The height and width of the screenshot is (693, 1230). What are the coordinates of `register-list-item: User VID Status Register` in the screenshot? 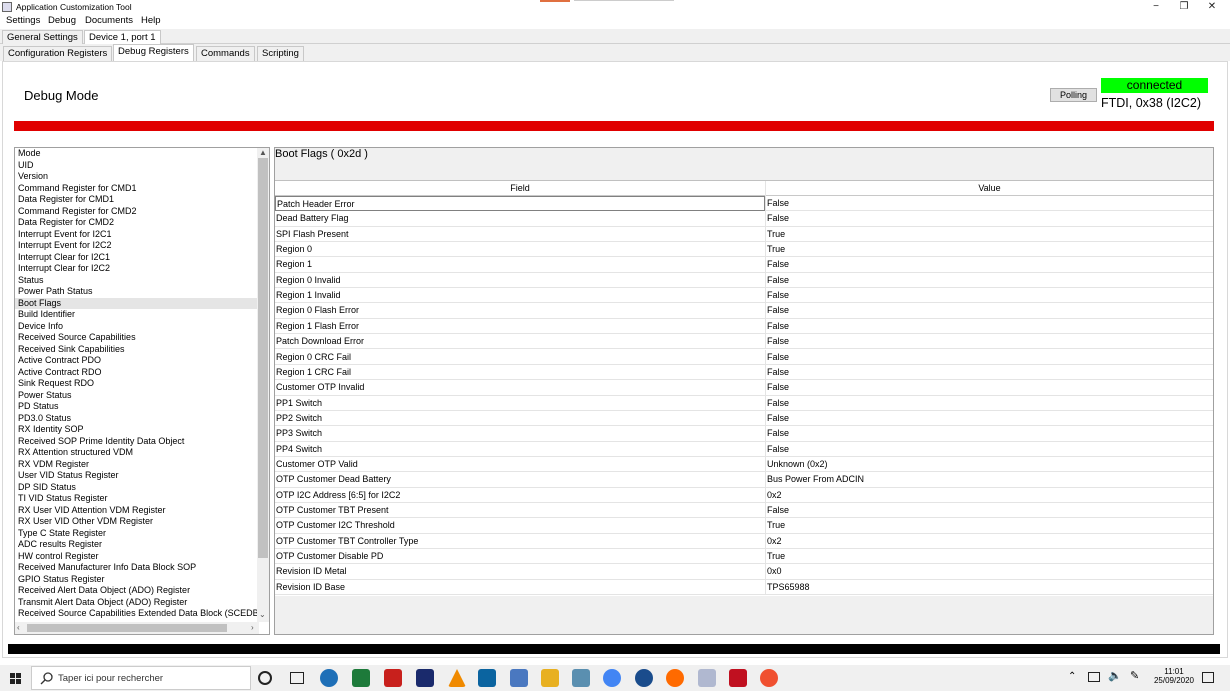 It's located at (137, 476).